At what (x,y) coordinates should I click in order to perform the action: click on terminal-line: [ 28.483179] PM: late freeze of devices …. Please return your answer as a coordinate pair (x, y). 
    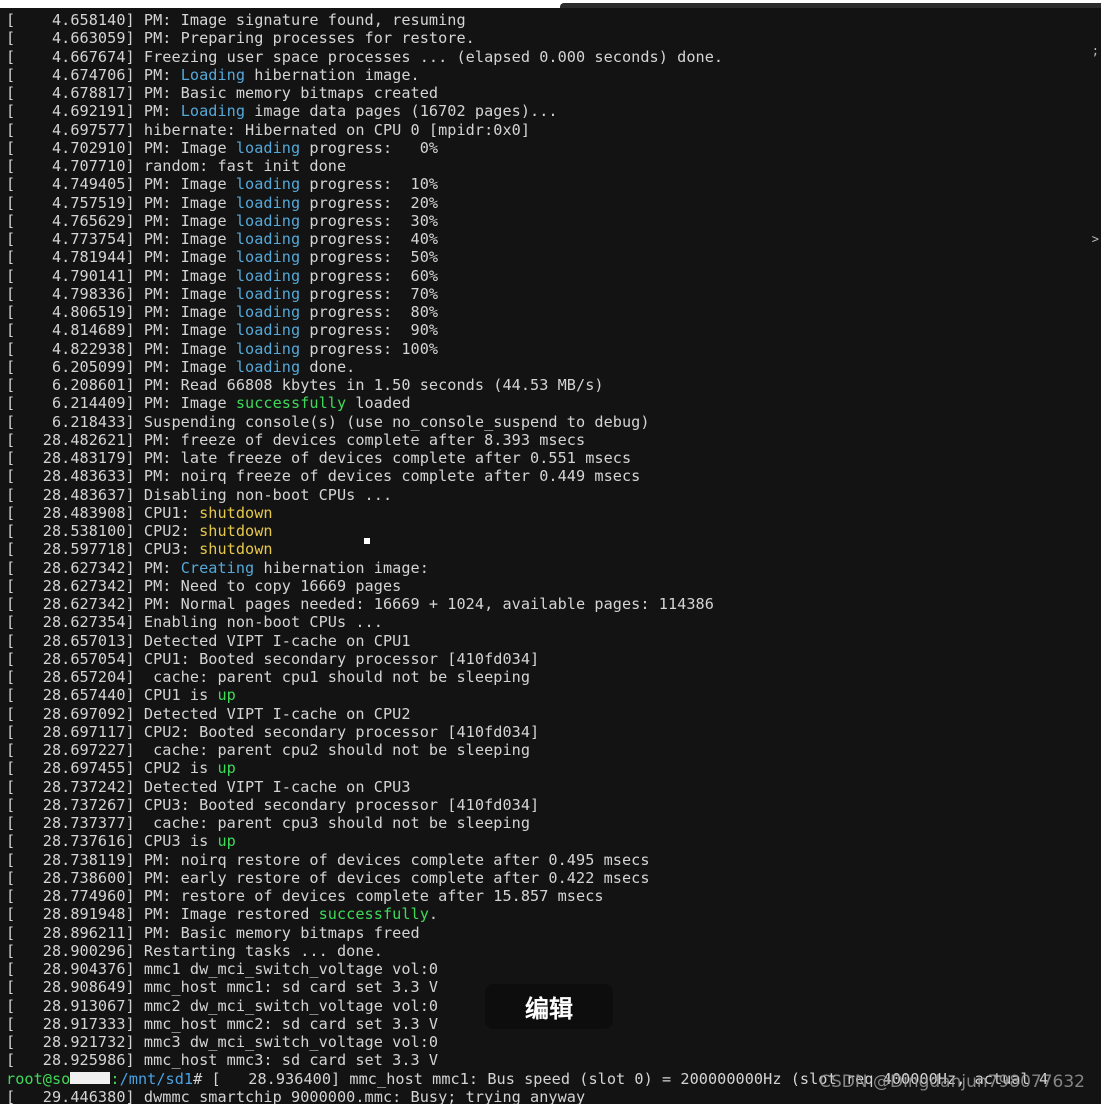
    Looking at the image, I should click on (527, 458).